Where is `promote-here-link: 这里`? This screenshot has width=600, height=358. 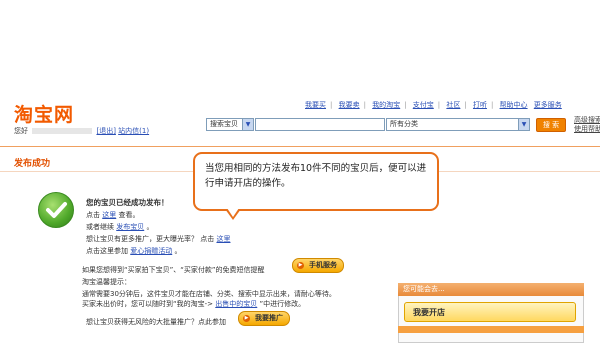 promote-here-link: 这里 is located at coordinates (223, 239).